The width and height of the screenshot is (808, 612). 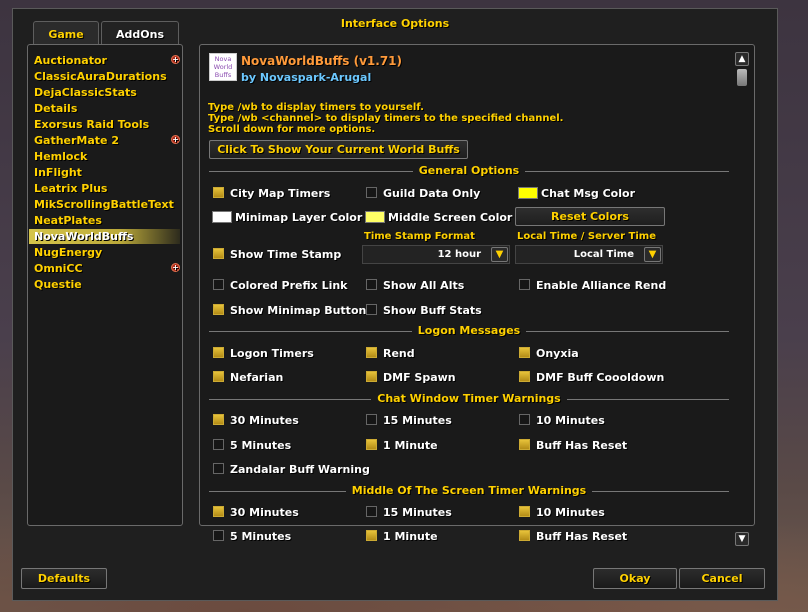 I want to click on addon-item-hemlock: Hemlock, so click(x=105, y=156).